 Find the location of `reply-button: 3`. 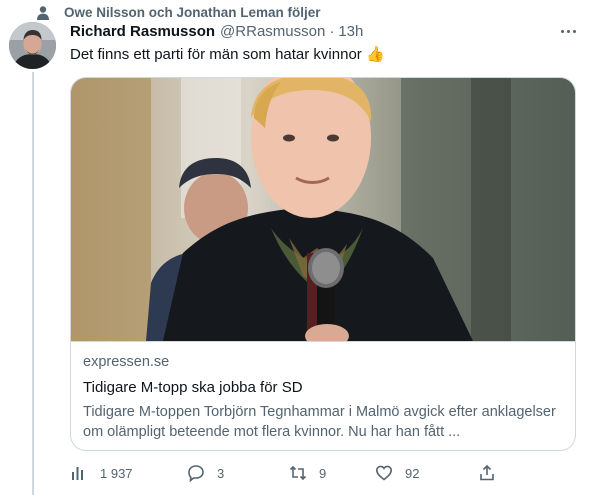

reply-button: 3 is located at coordinates (205, 473).